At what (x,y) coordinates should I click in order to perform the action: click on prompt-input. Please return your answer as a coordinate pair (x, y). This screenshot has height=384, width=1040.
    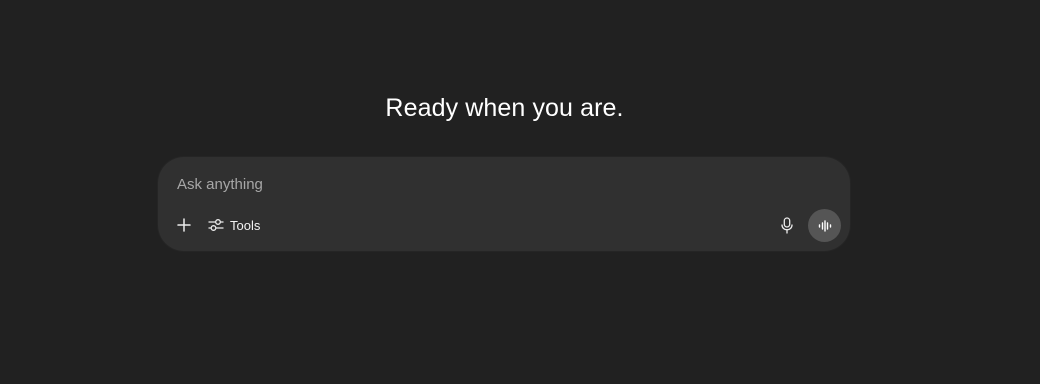
    Looking at the image, I should click on (497, 184).